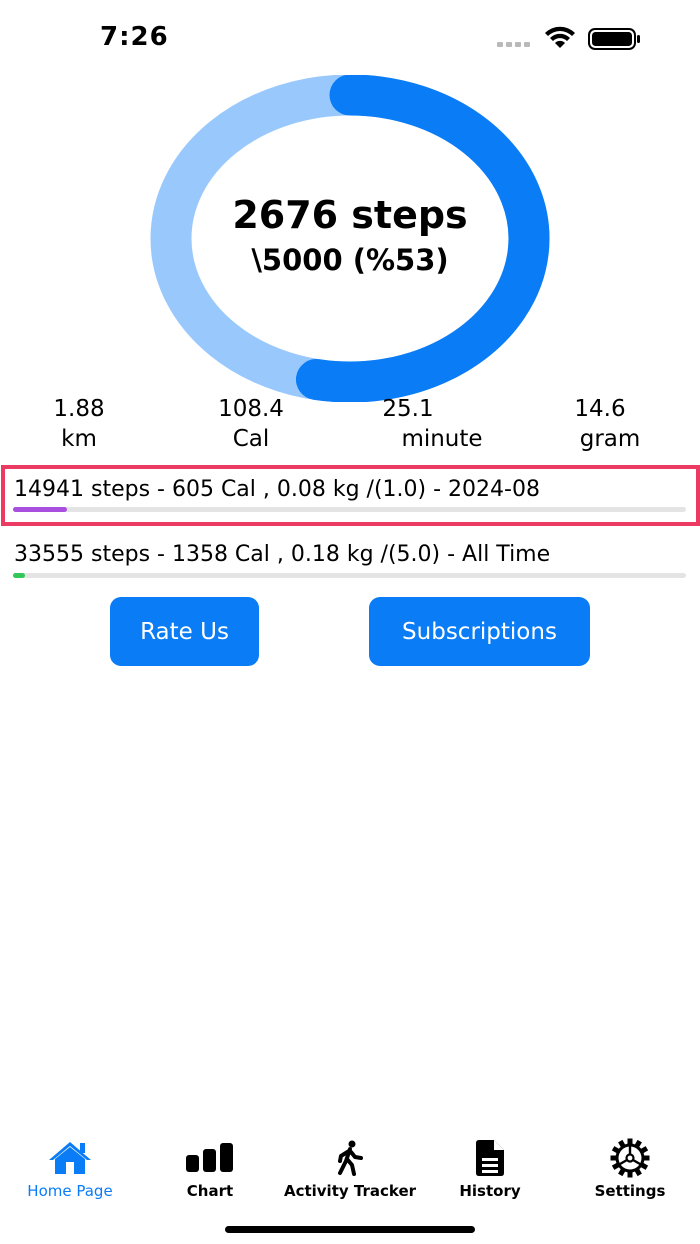  What do you see at coordinates (251, 409) in the screenshot?
I see `stat-calories-value: 108.4` at bounding box center [251, 409].